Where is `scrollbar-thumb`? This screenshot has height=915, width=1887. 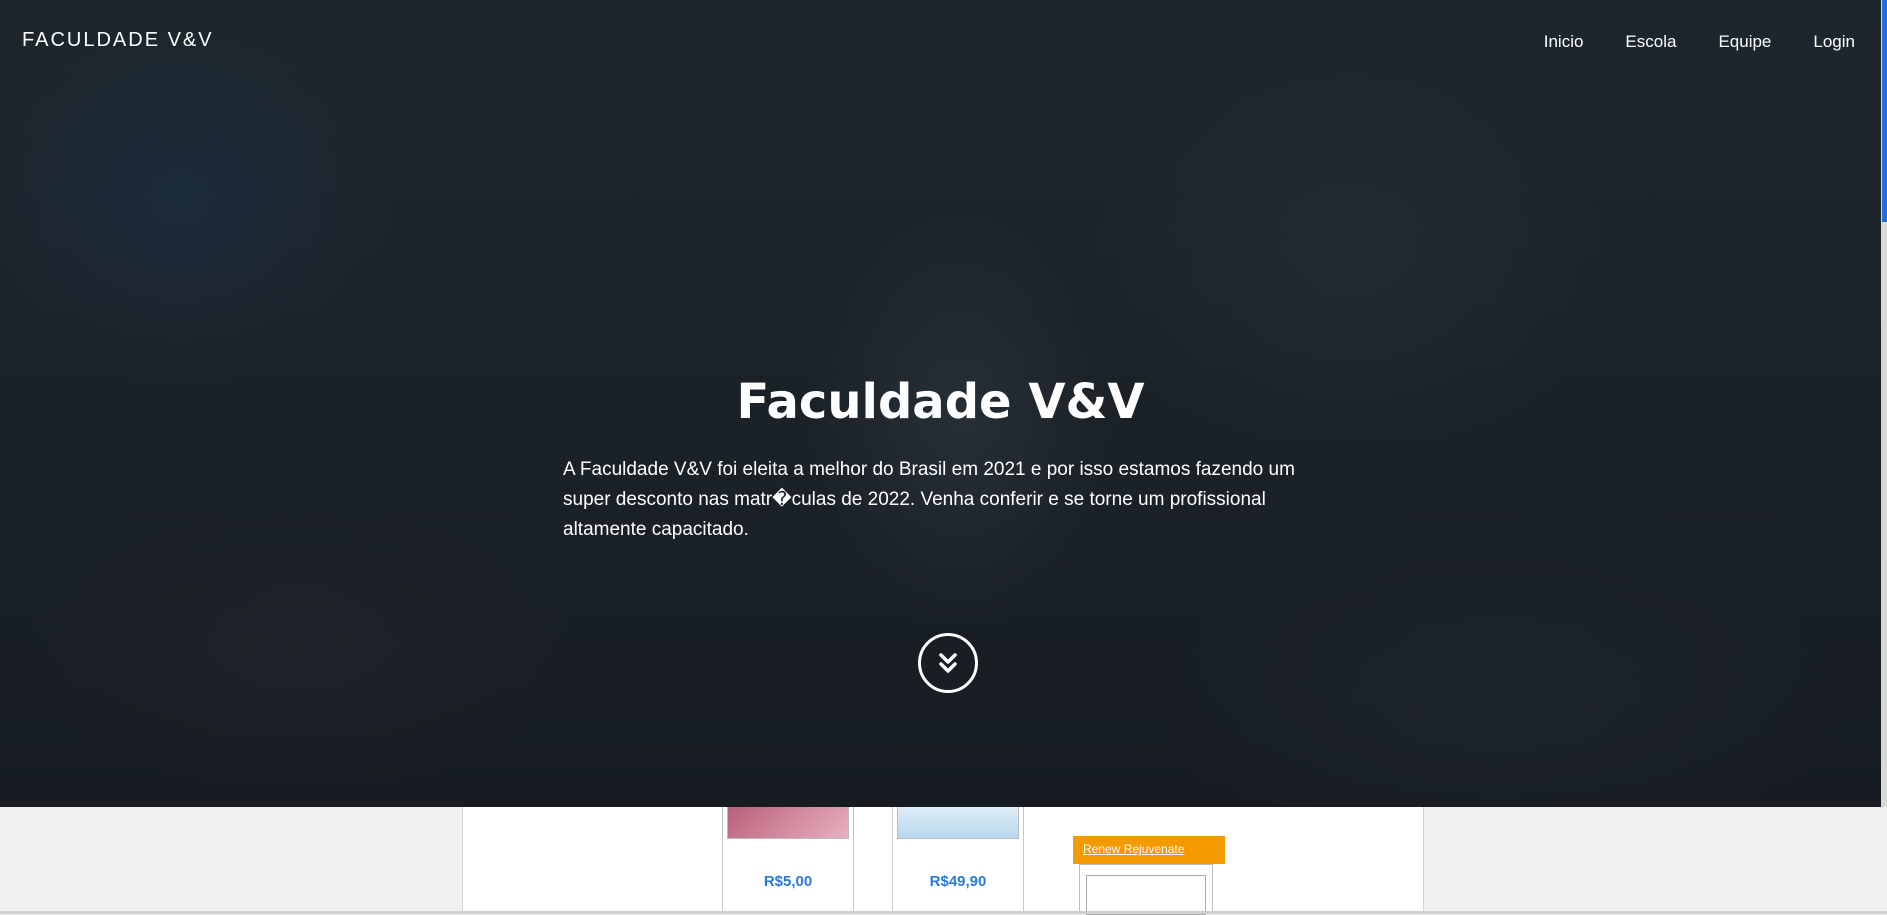
scrollbar-thumb is located at coordinates (1884, 111).